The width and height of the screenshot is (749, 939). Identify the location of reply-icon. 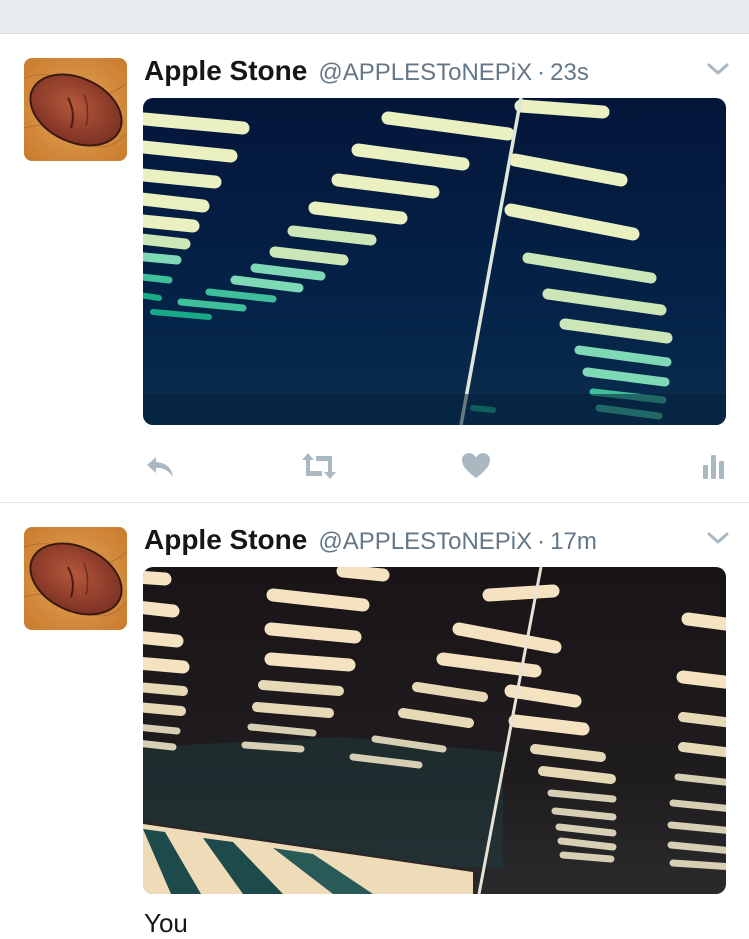
(160, 466).